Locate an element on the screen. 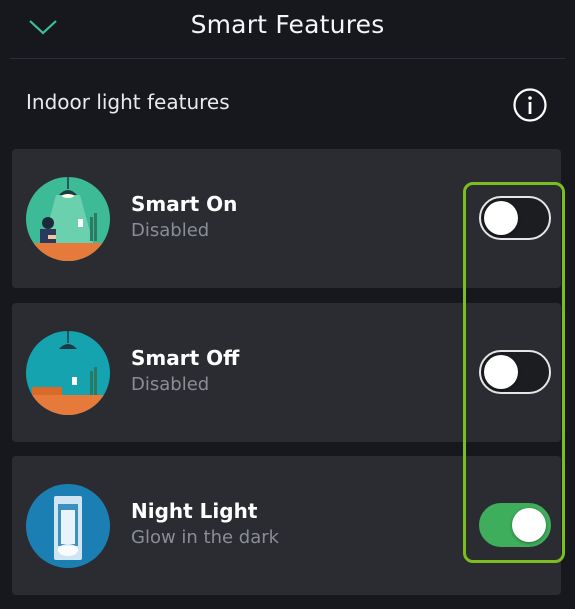 Image resolution: width=575 pixels, height=609 pixels. feature-name: Smart Off is located at coordinates (185, 358).